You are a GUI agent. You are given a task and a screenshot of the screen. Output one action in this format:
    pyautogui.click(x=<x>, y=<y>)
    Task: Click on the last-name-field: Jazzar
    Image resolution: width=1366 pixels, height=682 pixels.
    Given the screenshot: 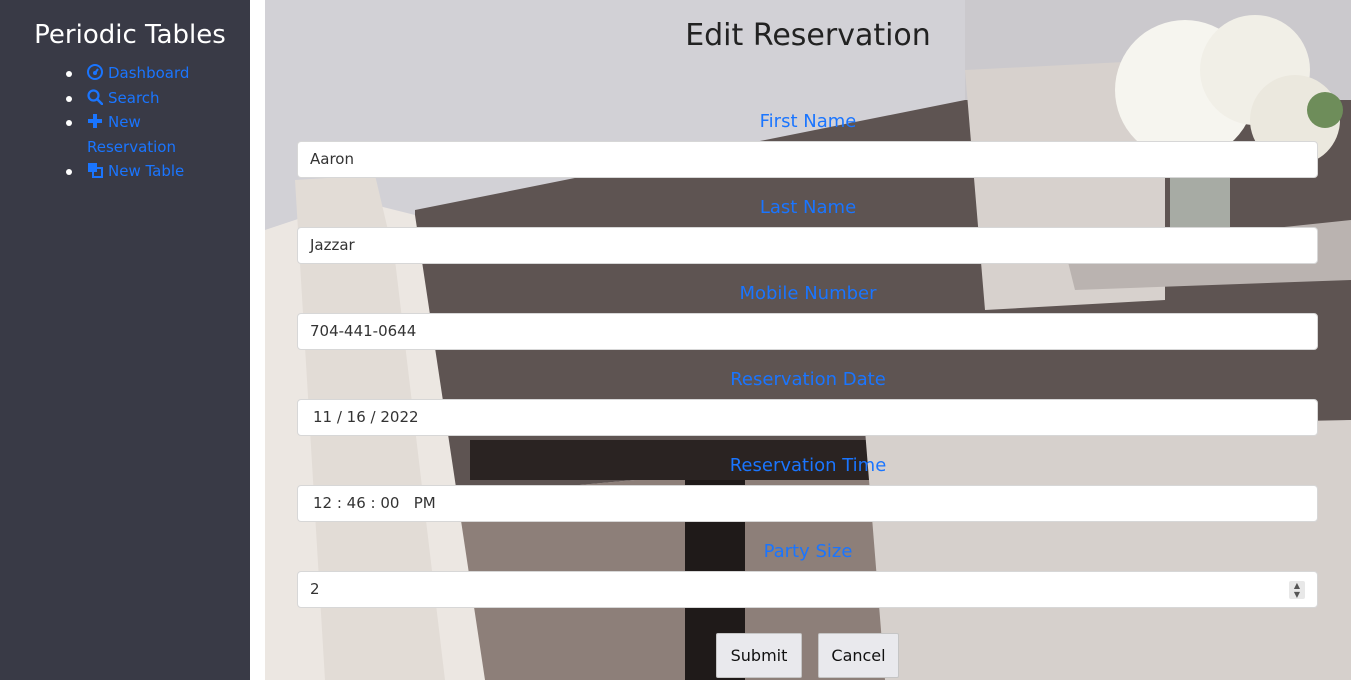 What is the action you would take?
    pyautogui.click(x=807, y=245)
    